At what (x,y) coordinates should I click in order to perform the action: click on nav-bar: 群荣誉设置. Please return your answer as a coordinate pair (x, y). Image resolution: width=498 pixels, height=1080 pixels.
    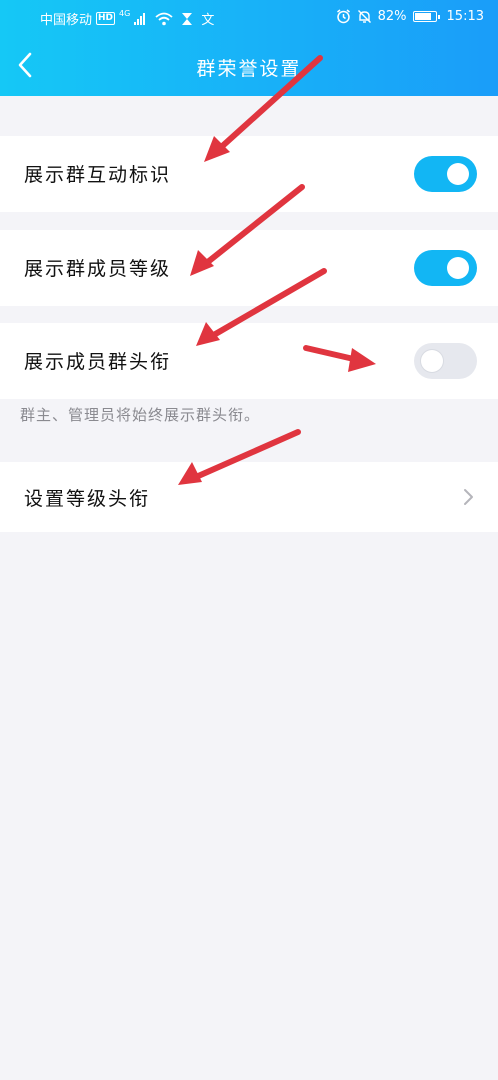
    Looking at the image, I should click on (249, 66).